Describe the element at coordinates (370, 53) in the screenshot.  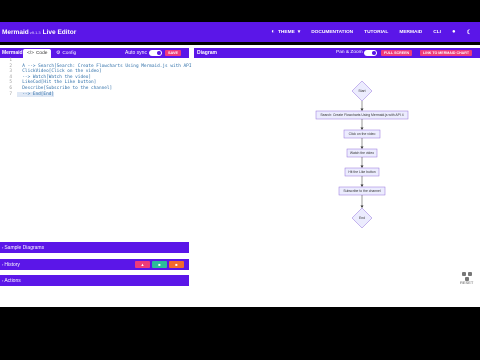
I see `panzoom-toggle` at that location.